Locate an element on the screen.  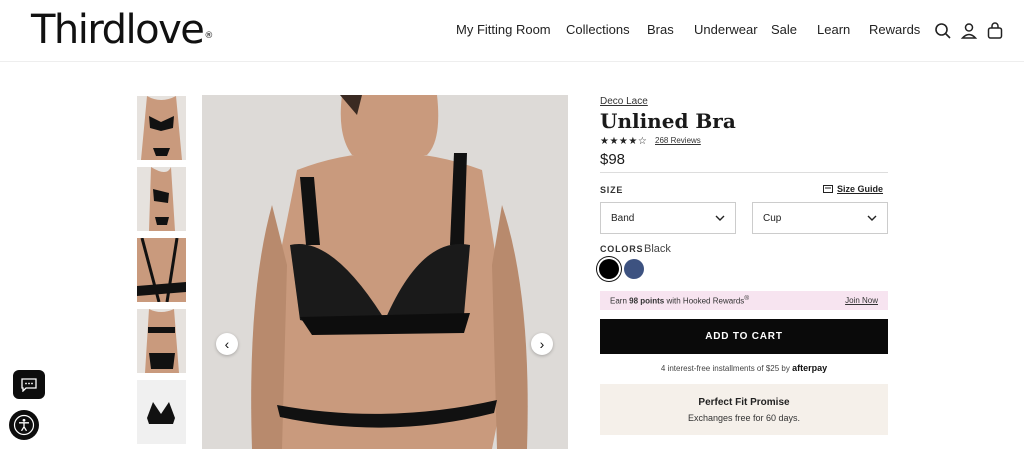
divider is located at coordinates (744, 172).